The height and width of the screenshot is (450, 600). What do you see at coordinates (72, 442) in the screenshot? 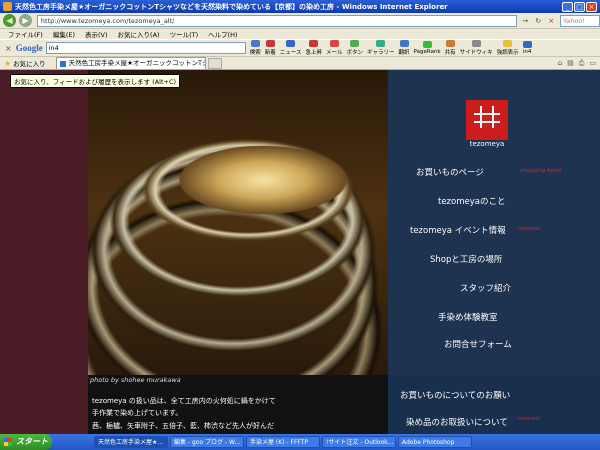
I see `quick-launch` at bounding box center [72, 442].